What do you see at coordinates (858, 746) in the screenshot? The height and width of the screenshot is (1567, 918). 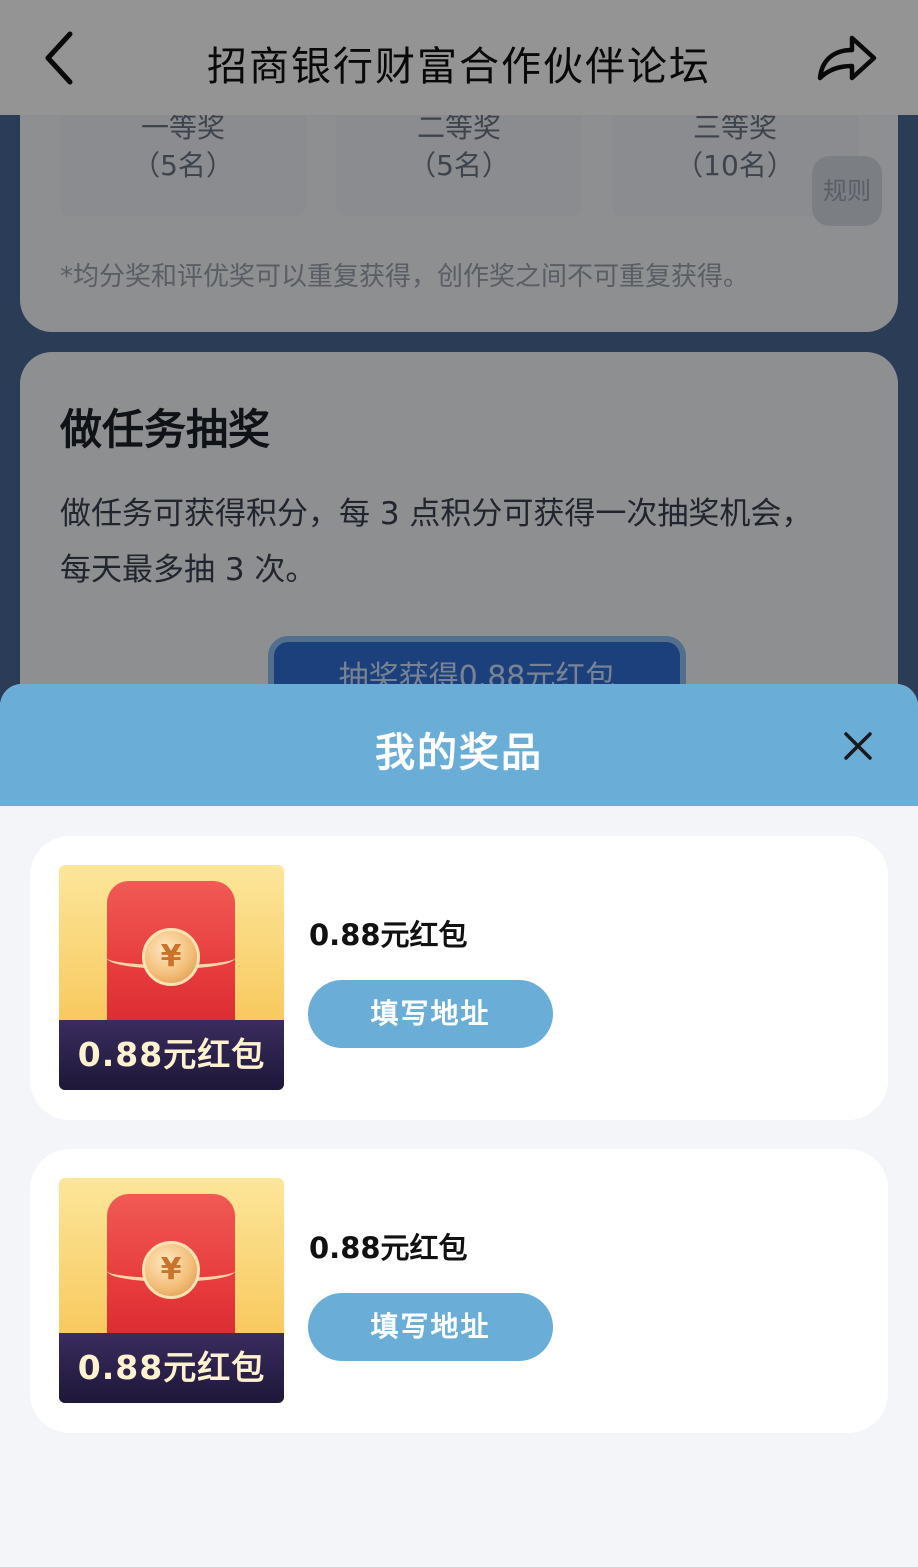 I see `close-icon` at bounding box center [858, 746].